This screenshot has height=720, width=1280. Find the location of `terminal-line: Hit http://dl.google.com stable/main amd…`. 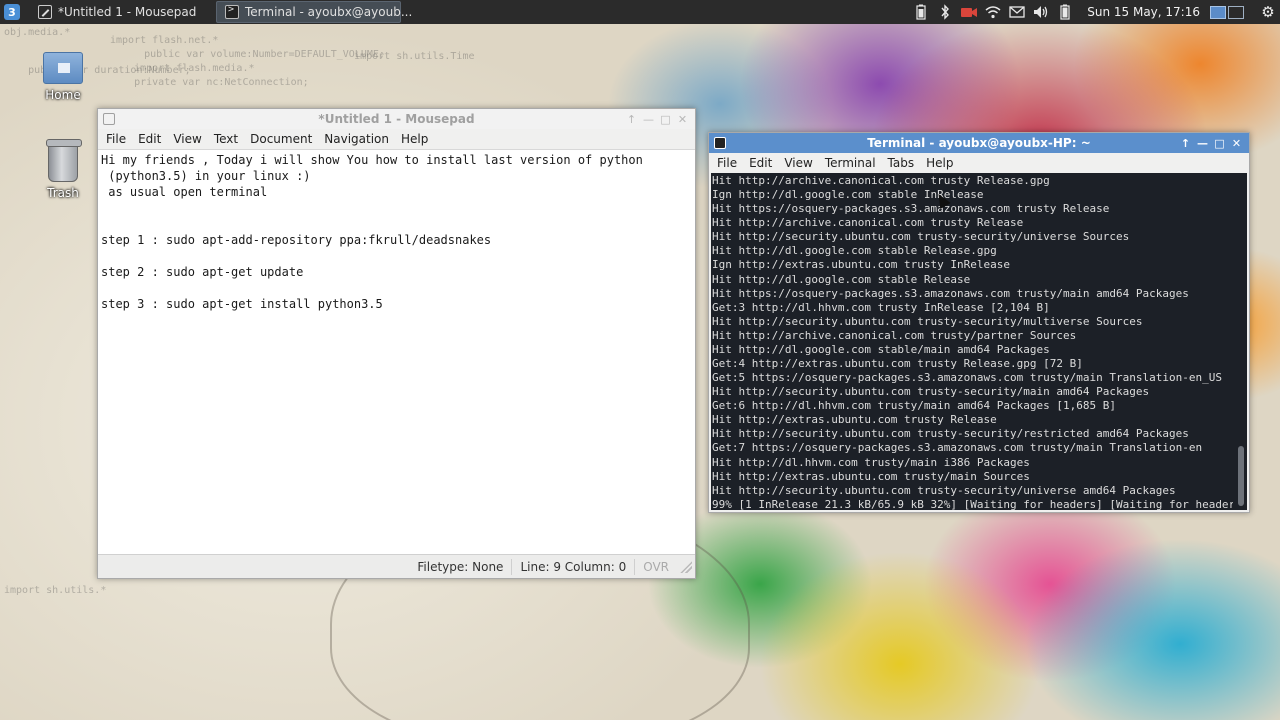

terminal-line: Hit http://dl.google.com stable/main amd… is located at coordinates (881, 349).